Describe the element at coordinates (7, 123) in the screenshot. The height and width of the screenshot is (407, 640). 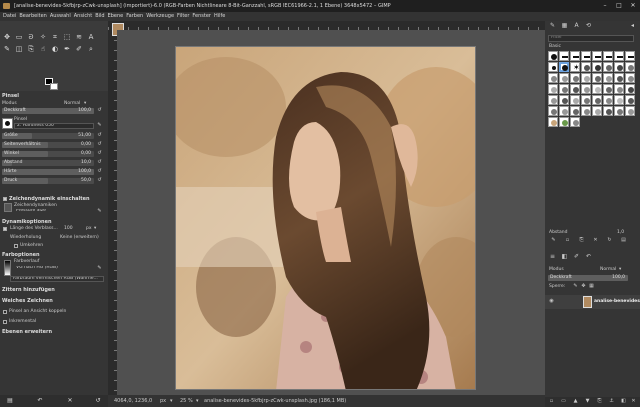
I see `brush-preview` at that location.